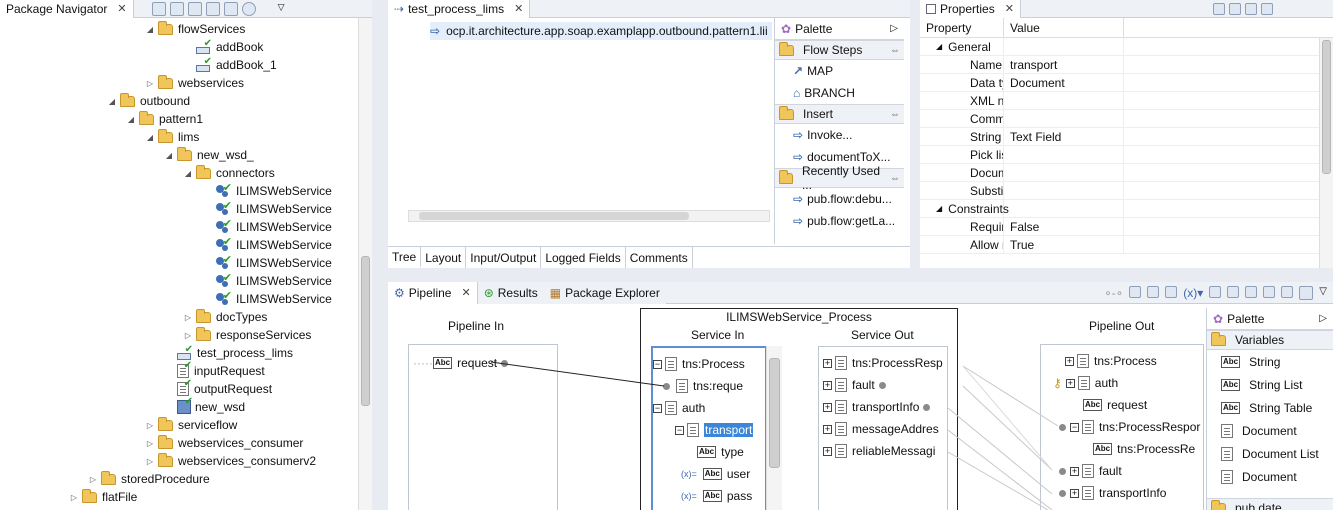 This screenshot has height=510, width=1333. I want to click on pipeline-out-item: ⚷ + auth, so click(1085, 383).